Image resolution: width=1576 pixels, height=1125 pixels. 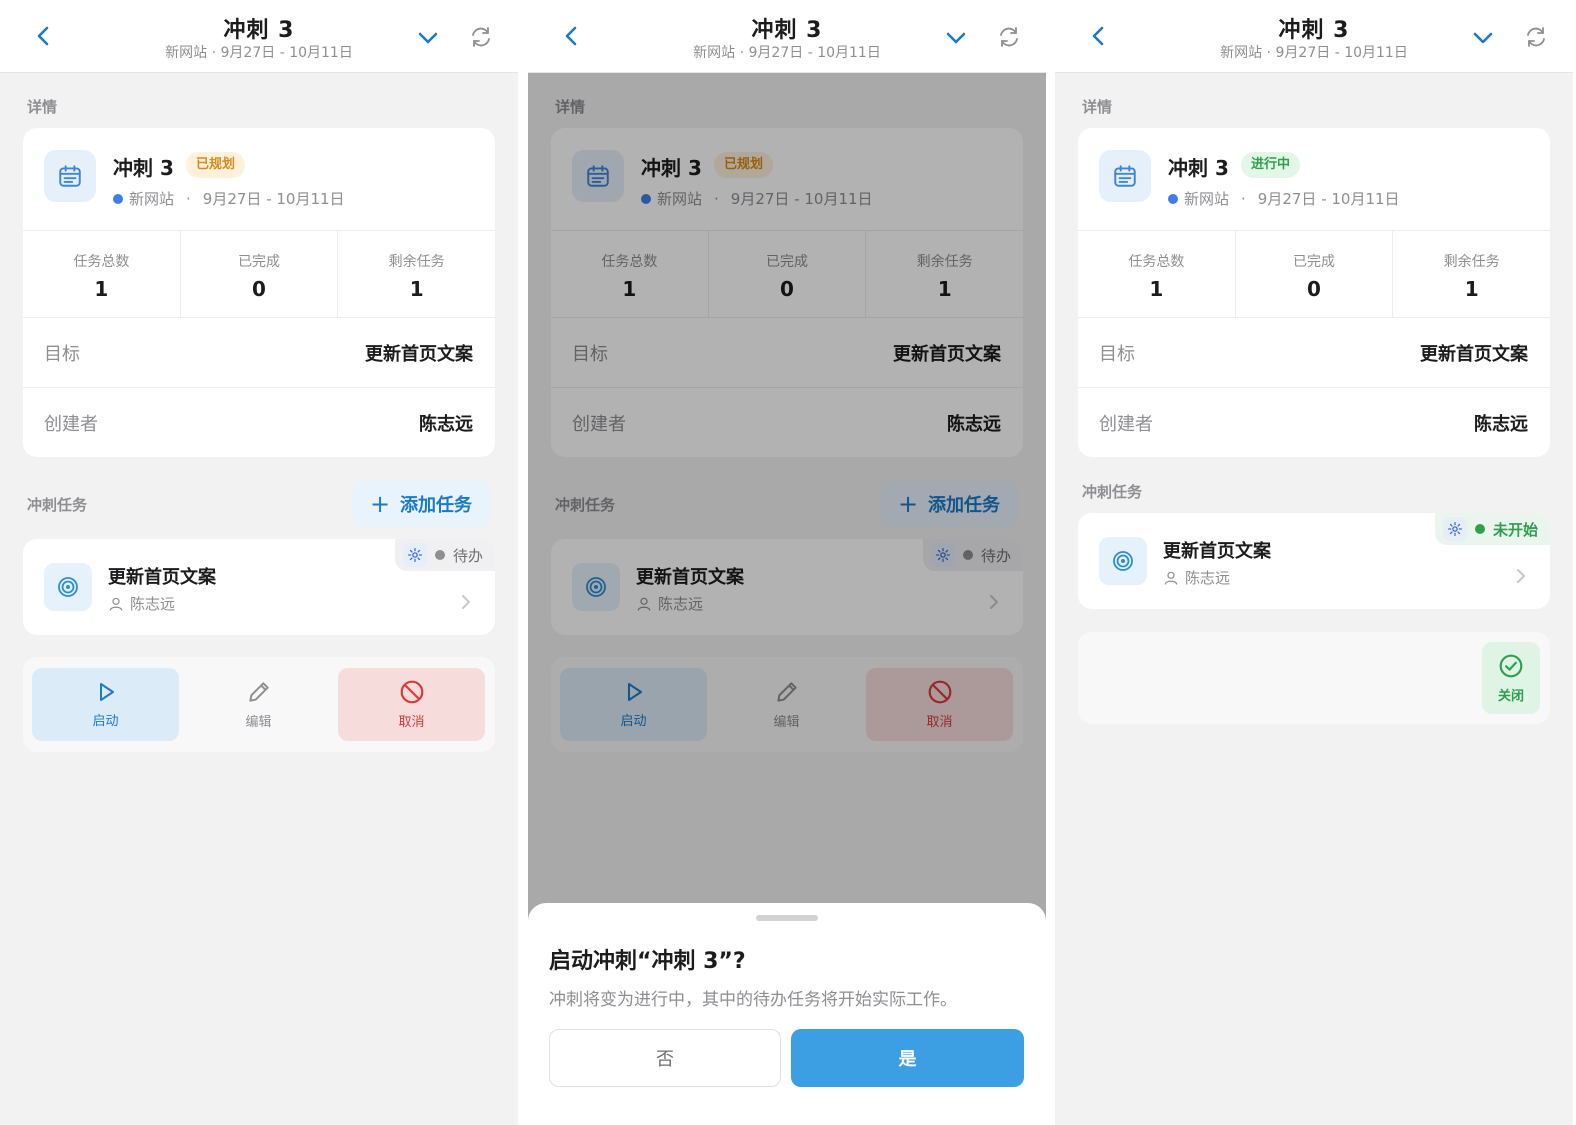 What do you see at coordinates (1112, 492) in the screenshot?
I see `tasks-section-label: 冲刺任务` at bounding box center [1112, 492].